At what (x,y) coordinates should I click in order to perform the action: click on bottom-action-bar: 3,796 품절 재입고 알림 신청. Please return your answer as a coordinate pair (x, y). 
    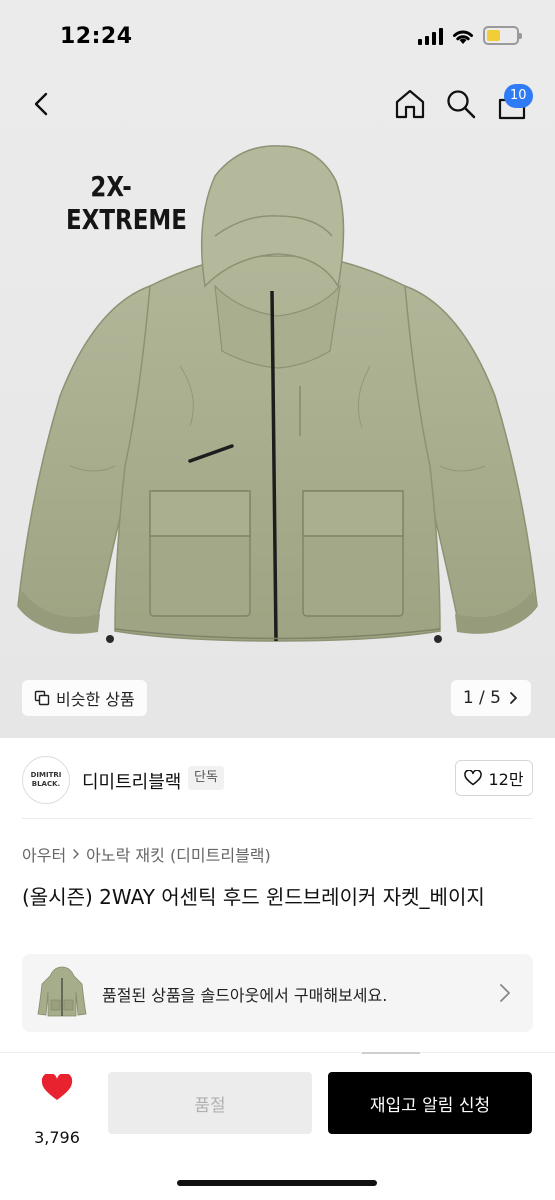
    Looking at the image, I should click on (277, 1127).